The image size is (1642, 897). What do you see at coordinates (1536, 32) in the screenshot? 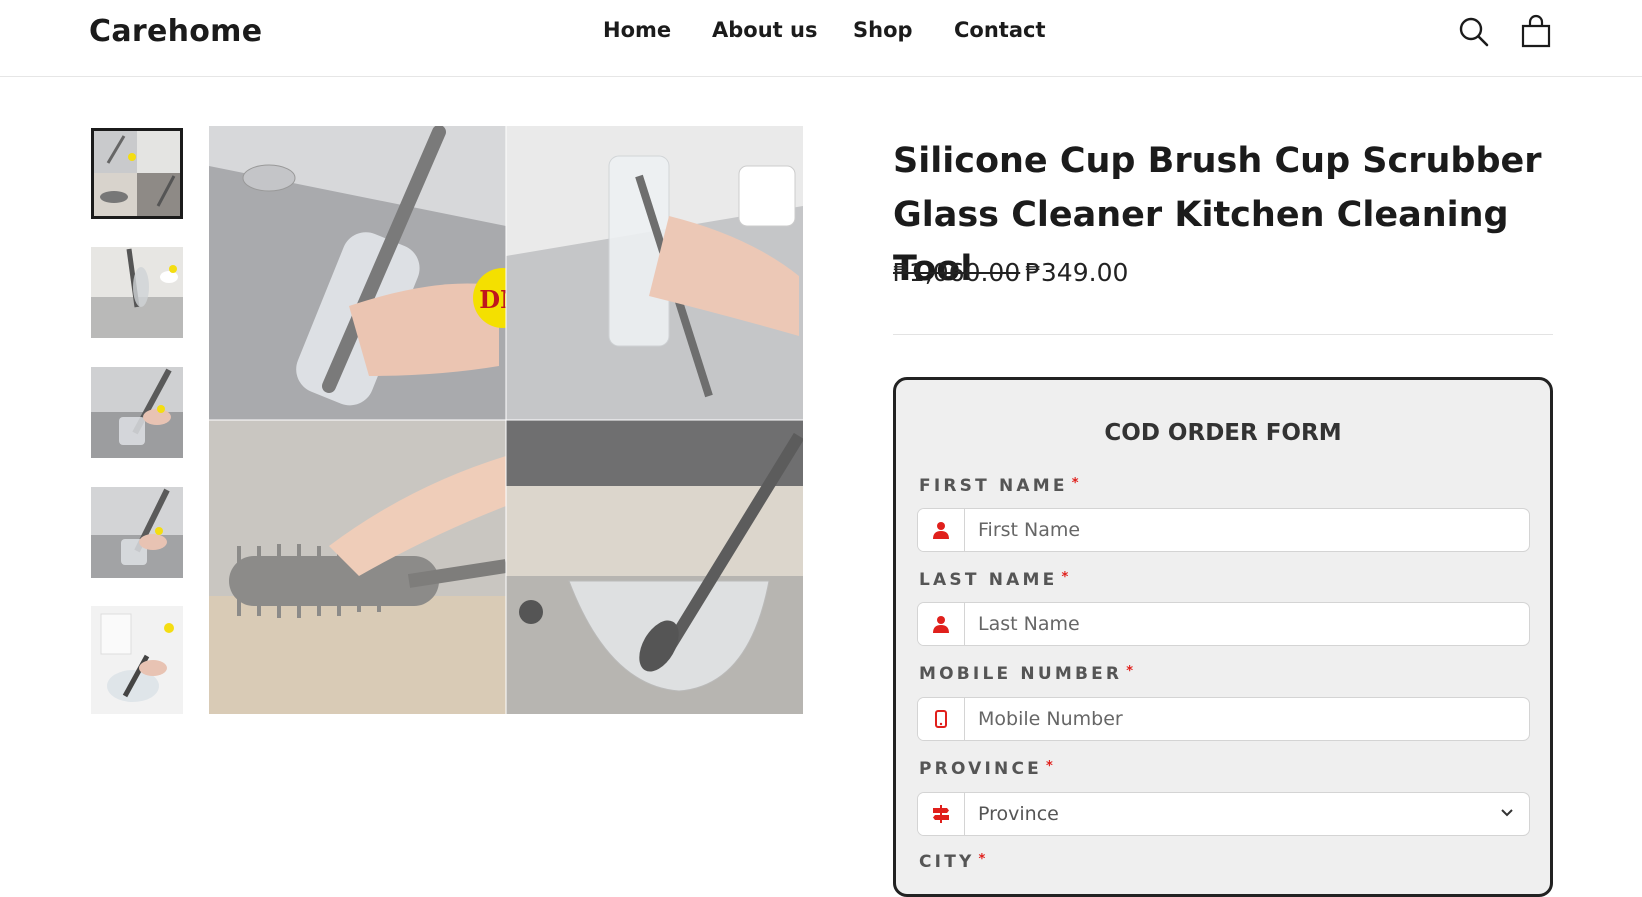
I see `cart-icon` at bounding box center [1536, 32].